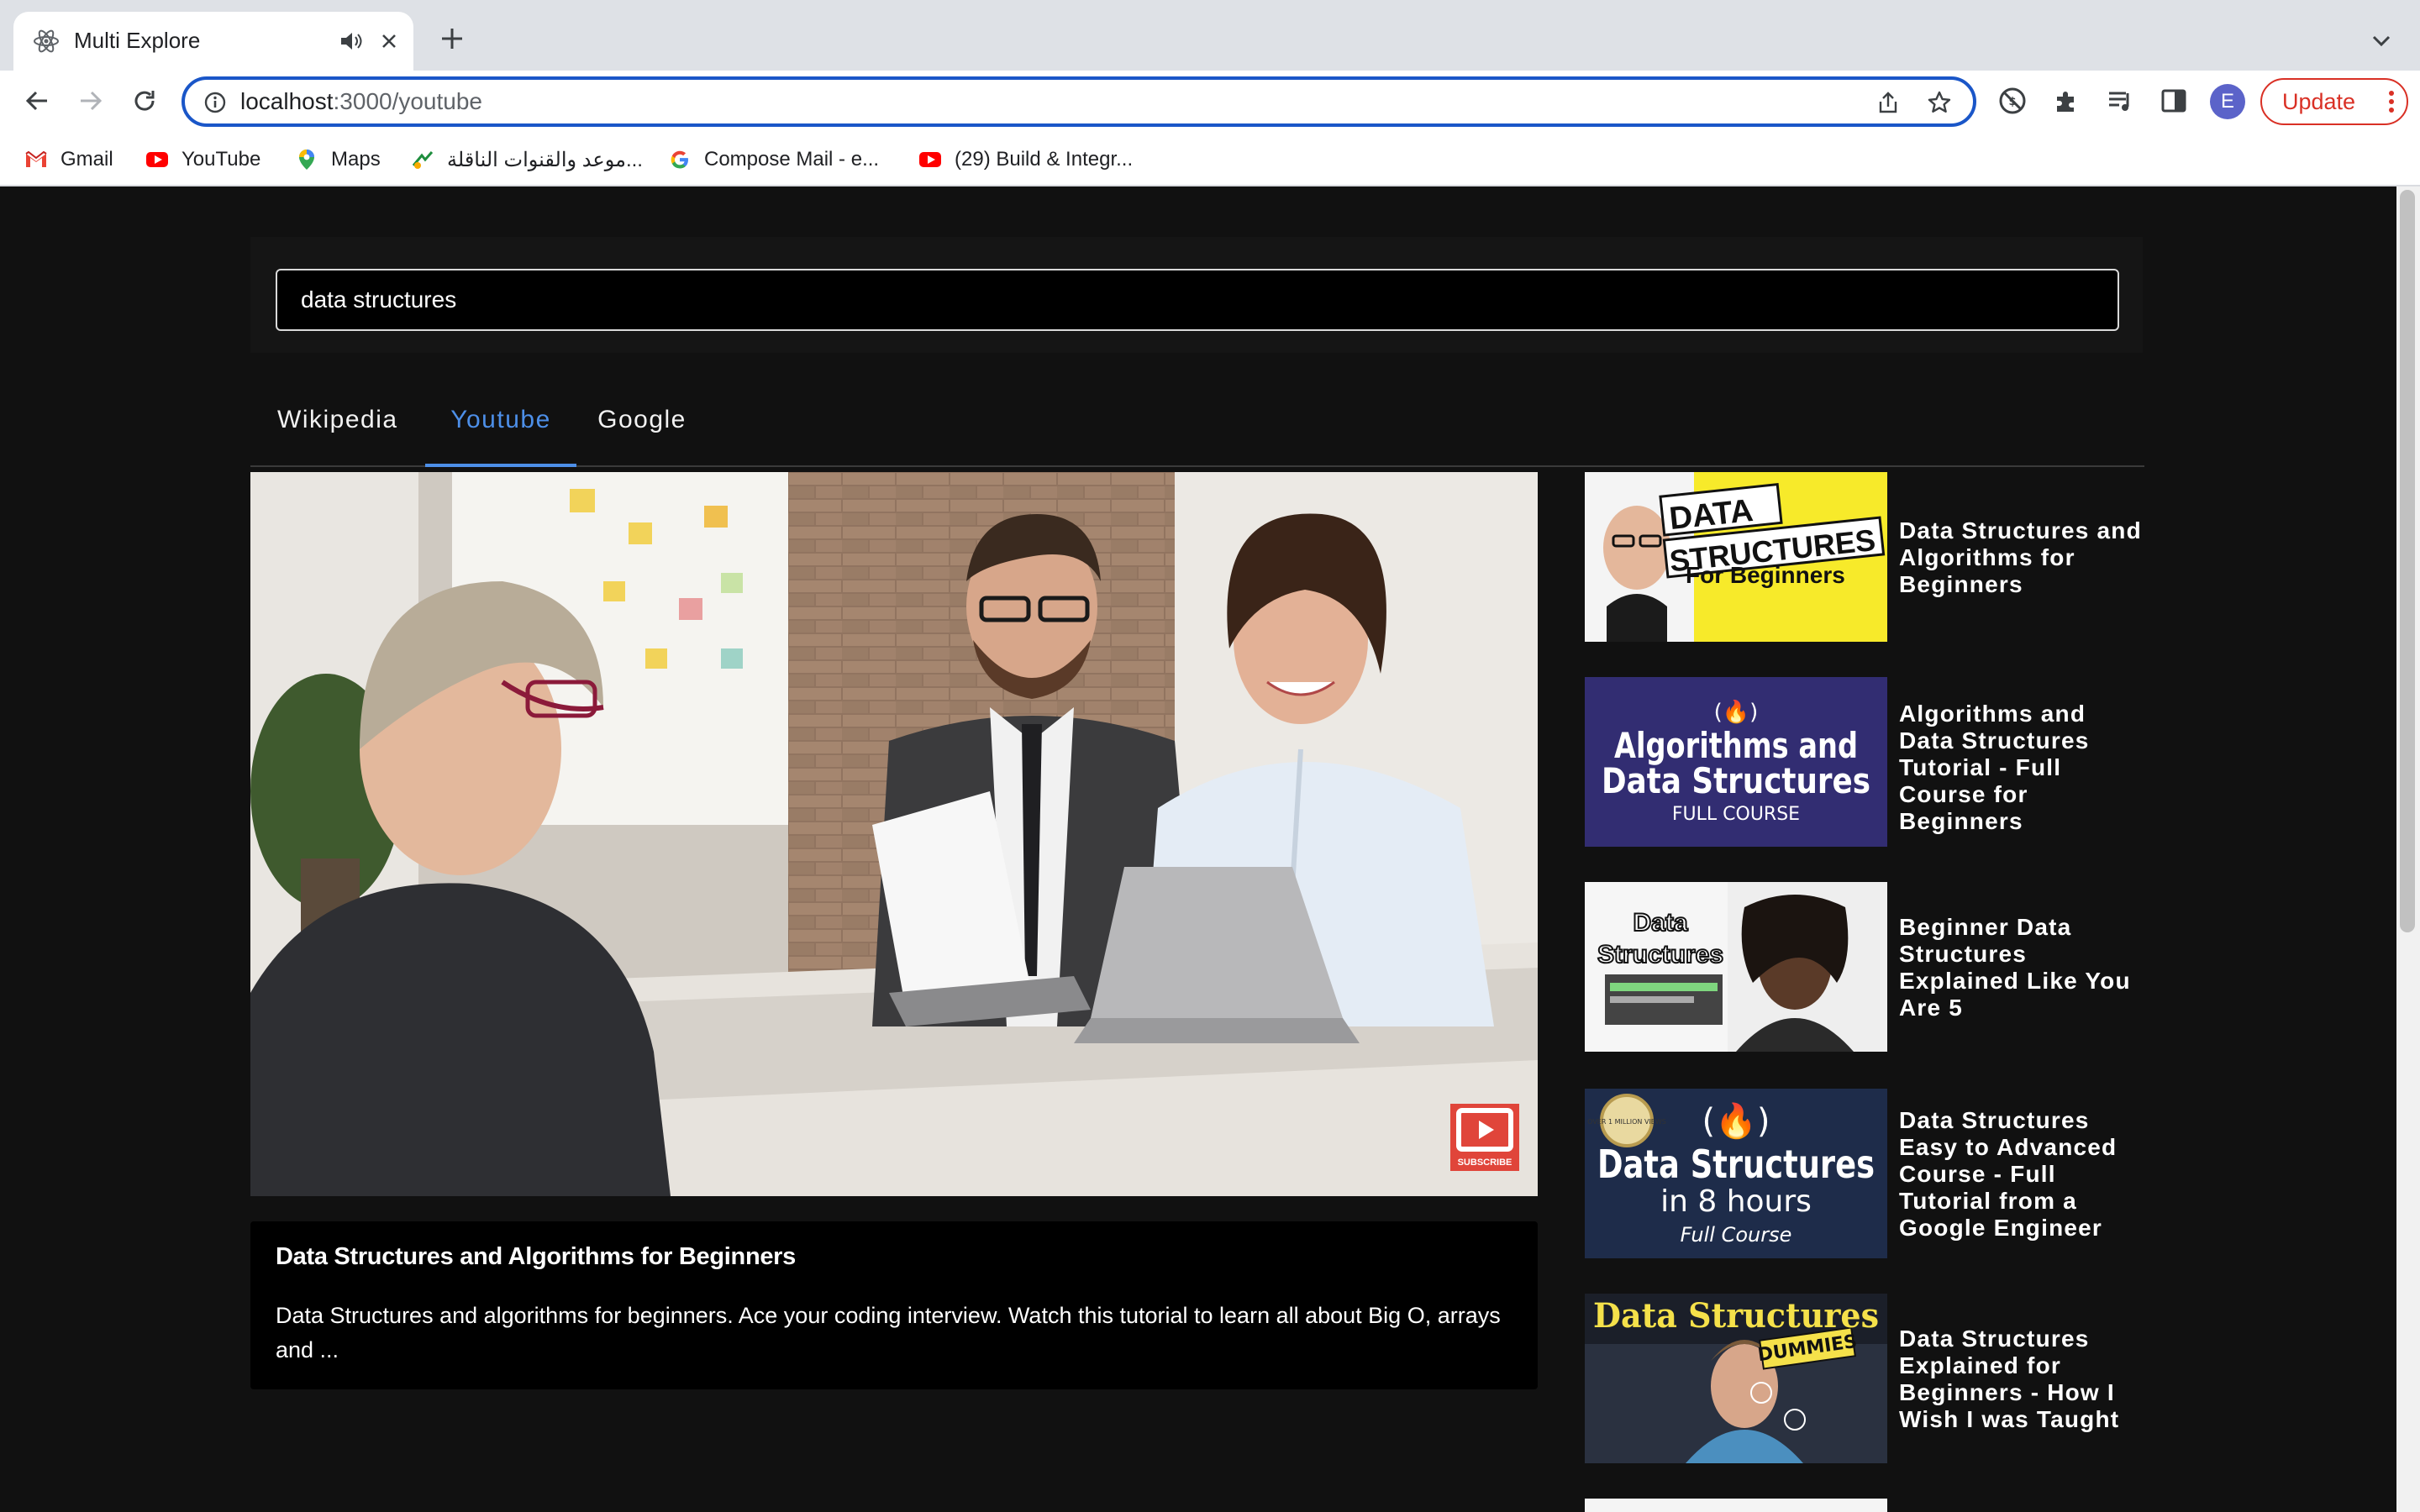 The image size is (2420, 1512). I want to click on tab-youtube: Youtube, so click(500, 423).